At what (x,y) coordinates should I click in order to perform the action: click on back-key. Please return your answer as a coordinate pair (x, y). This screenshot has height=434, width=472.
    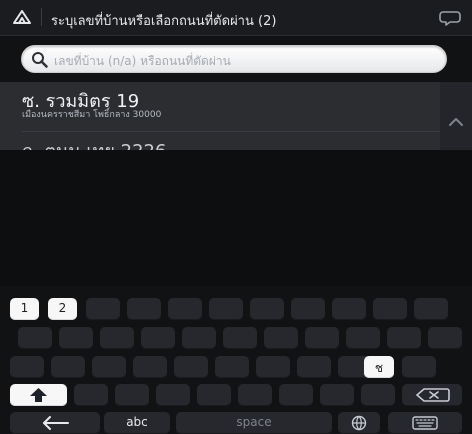
    Looking at the image, I should click on (55, 423).